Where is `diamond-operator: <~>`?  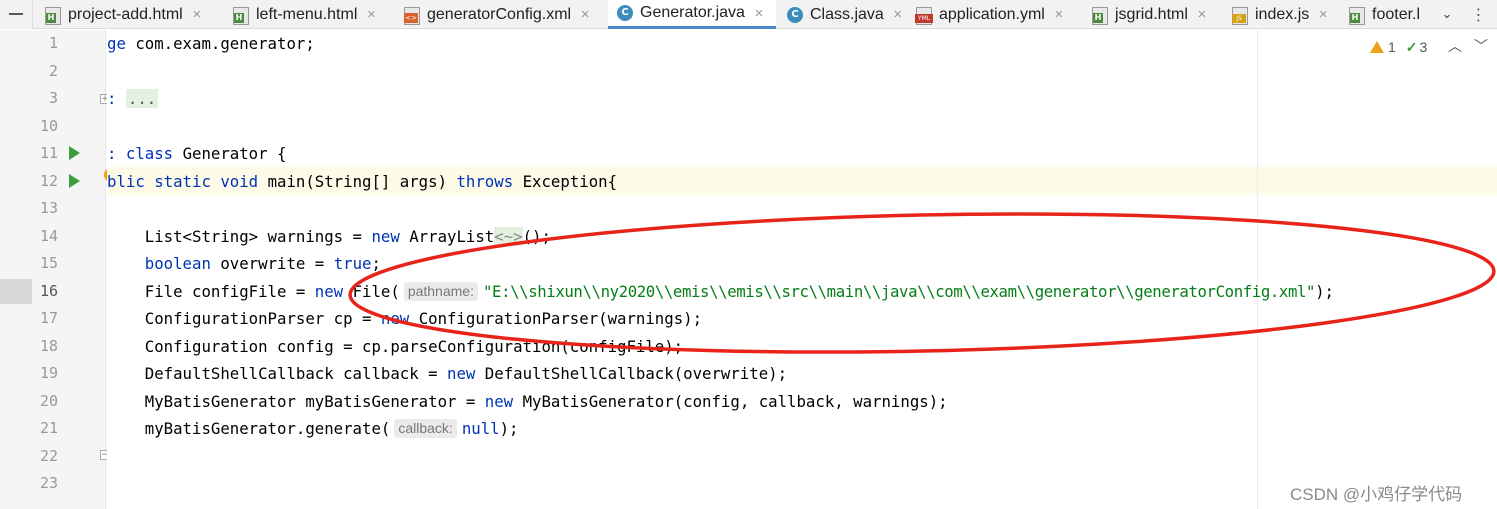
diamond-operator: <~> is located at coordinates (508, 236).